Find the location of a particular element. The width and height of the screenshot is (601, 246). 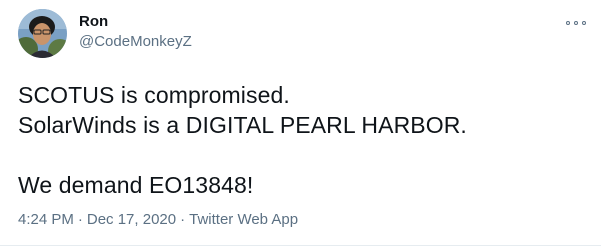

more-options-icon is located at coordinates (576, 23).